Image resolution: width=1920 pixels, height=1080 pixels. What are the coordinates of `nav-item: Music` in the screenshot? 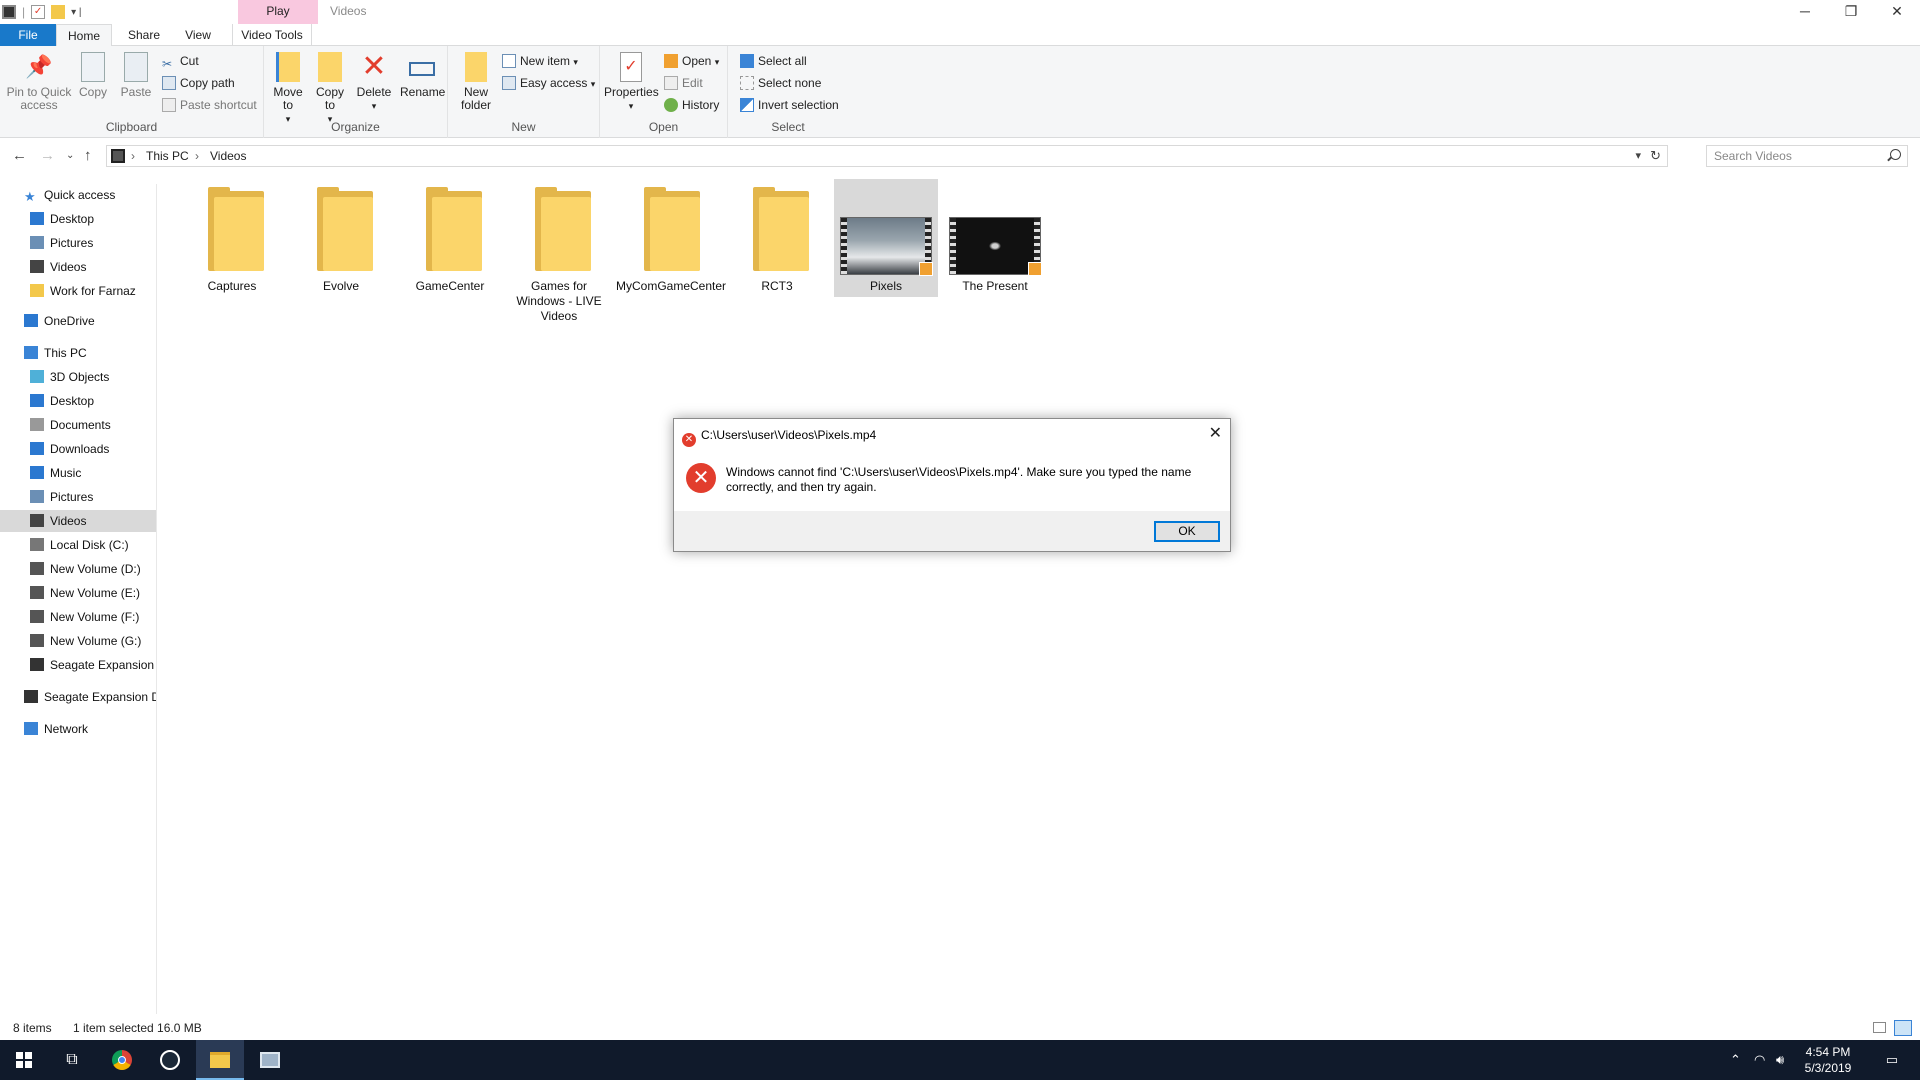 It's located at (78, 473).